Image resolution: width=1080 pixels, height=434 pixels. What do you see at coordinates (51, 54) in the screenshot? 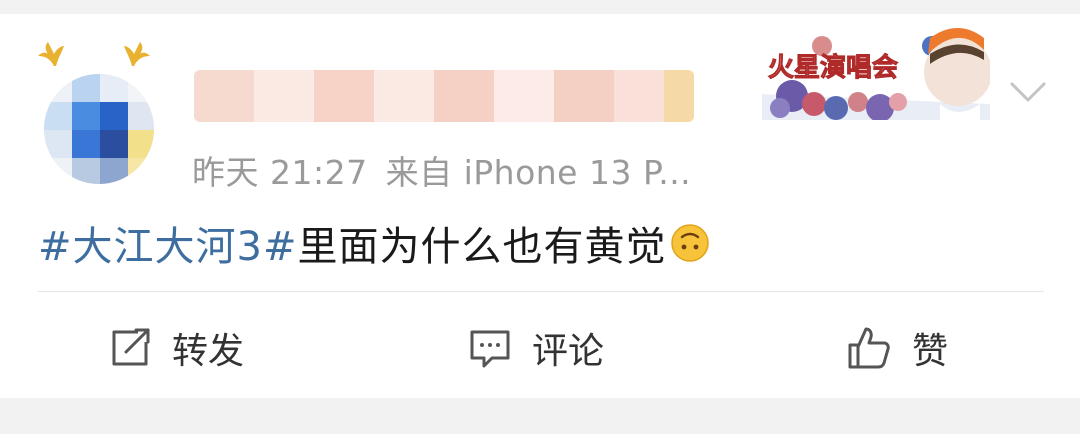
I see `antler-left-icon` at bounding box center [51, 54].